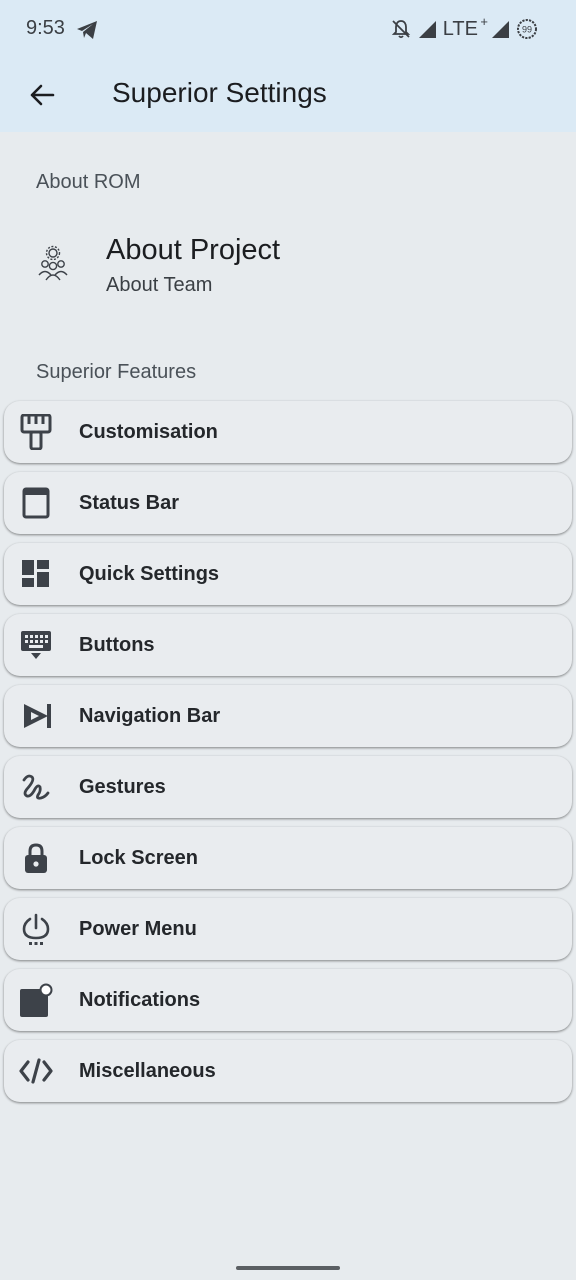 The width and height of the screenshot is (576, 1280). I want to click on notifications-item: Notifications, so click(288, 1000).